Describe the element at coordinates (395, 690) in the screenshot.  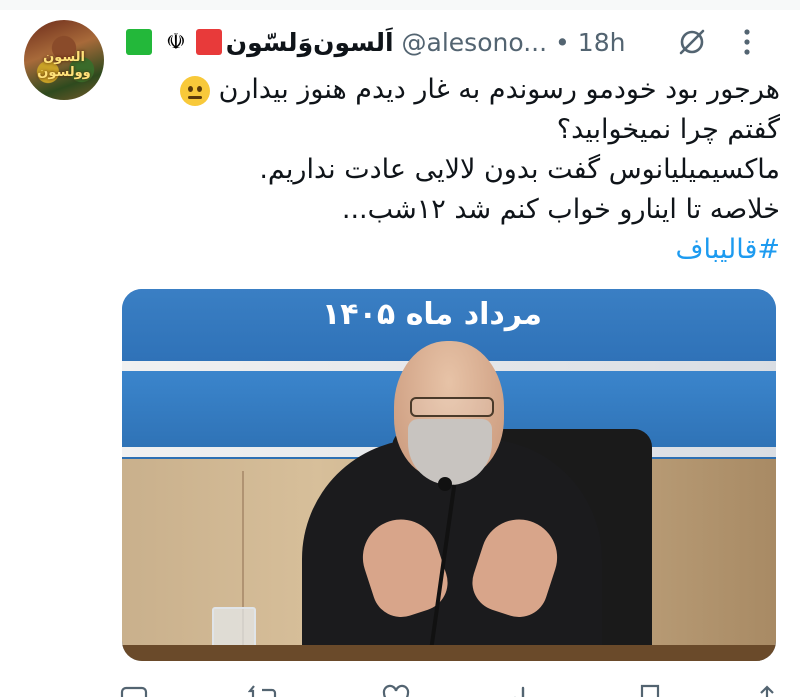
I see `like-icon` at that location.